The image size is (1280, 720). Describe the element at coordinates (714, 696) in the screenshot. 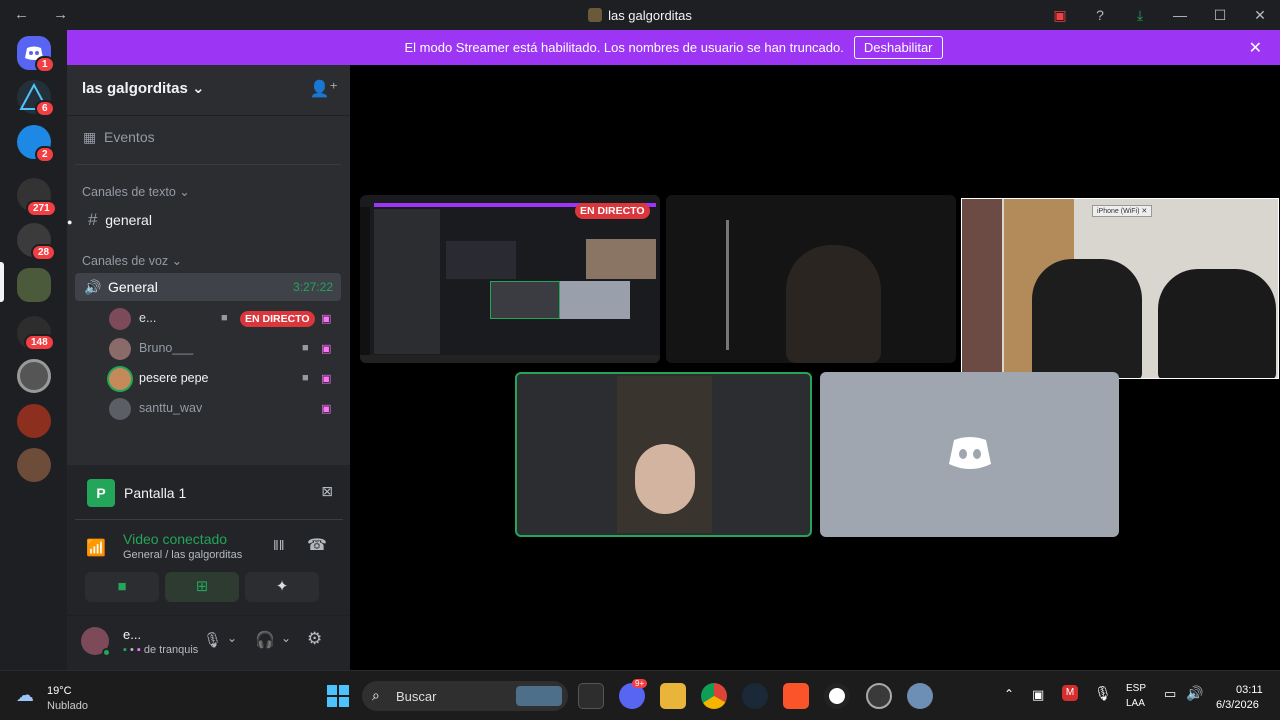

I see `chrome-icon` at that location.